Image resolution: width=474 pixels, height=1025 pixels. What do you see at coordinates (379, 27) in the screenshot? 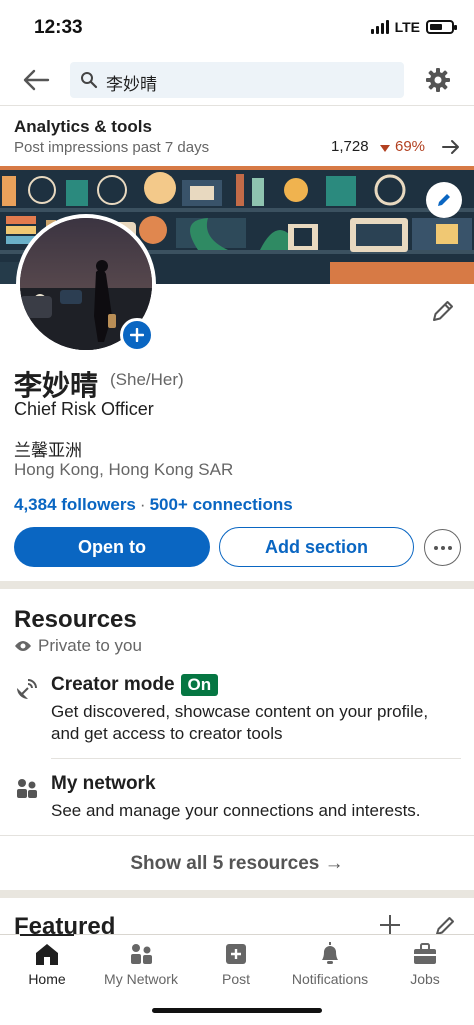
I see `signal-icon` at bounding box center [379, 27].